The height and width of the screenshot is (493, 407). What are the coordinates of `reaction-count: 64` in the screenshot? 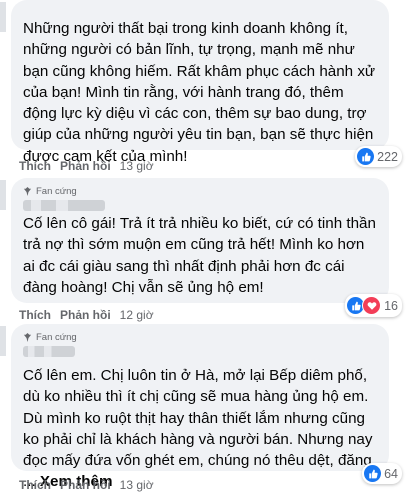 It's located at (391, 473).